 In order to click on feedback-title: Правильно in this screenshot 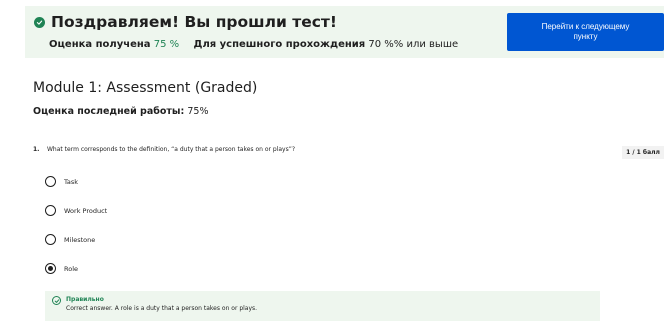, I will do `click(85, 299)`.